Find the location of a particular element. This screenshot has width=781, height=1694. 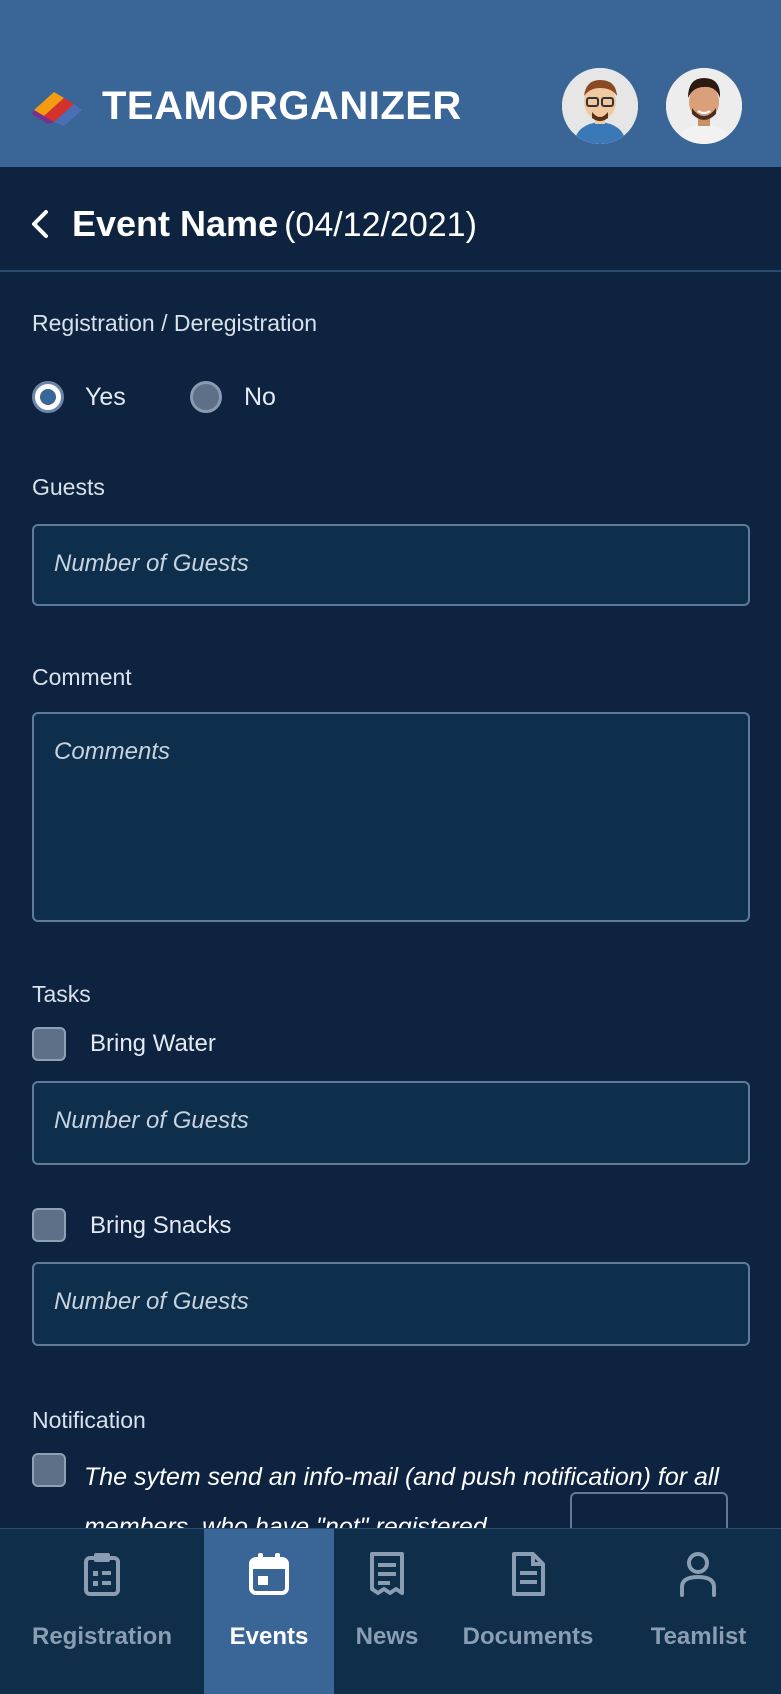

receipt-icon is located at coordinates (387, 1573).